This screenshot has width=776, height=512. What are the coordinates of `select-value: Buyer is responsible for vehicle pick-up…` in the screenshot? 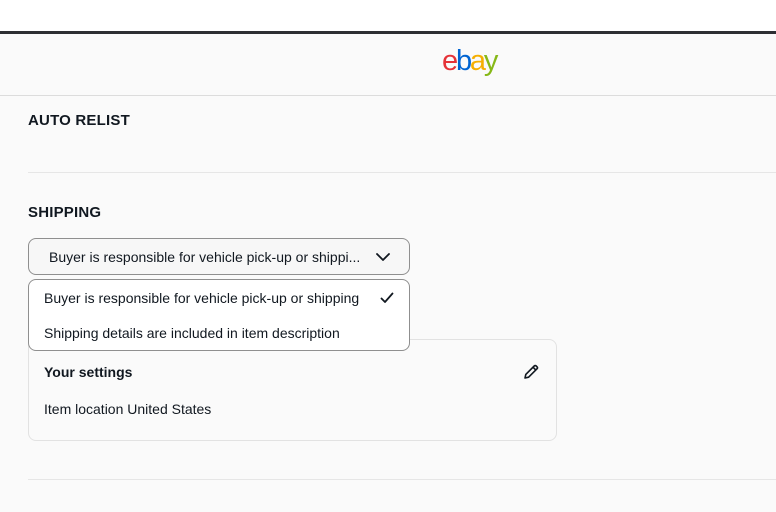 It's located at (205, 257).